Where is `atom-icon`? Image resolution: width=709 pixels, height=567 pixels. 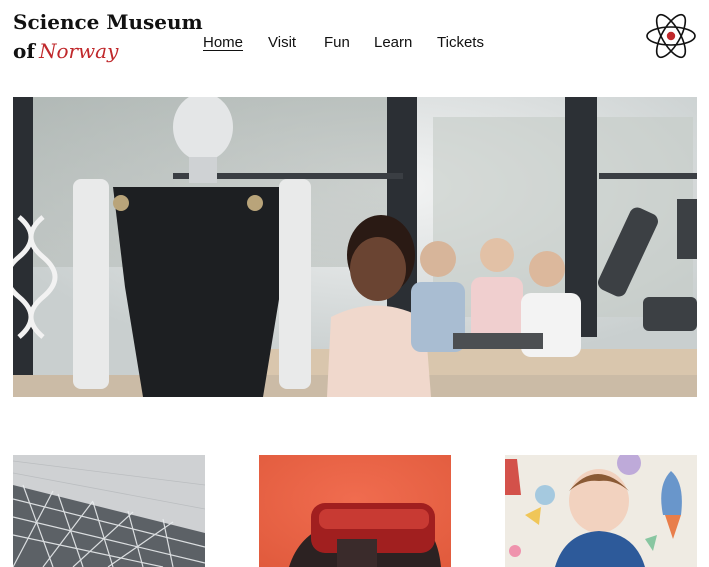
atom-icon is located at coordinates (671, 36).